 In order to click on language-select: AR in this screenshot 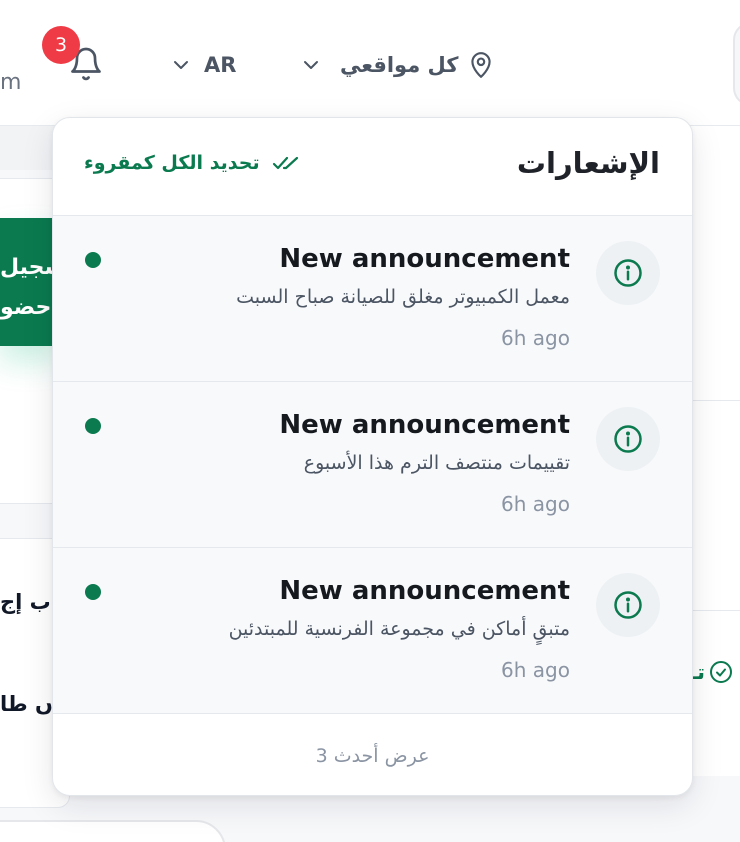, I will do `click(204, 65)`.